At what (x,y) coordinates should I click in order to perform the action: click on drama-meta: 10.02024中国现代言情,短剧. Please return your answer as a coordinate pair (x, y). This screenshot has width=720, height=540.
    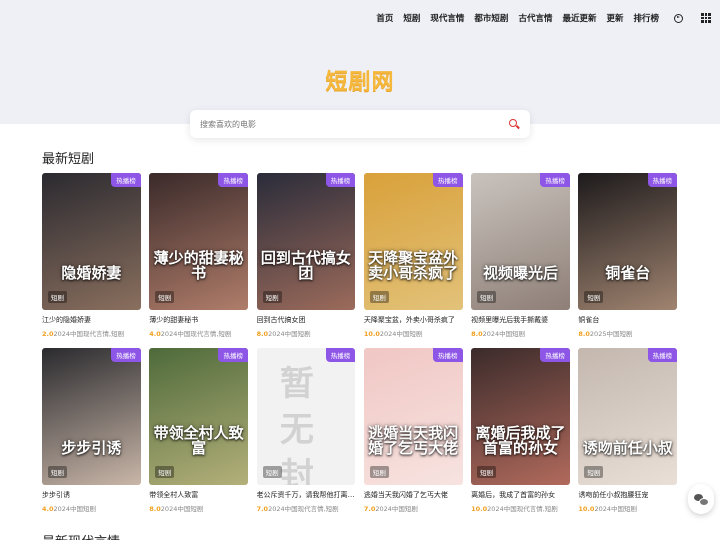
    Looking at the image, I should click on (520, 508).